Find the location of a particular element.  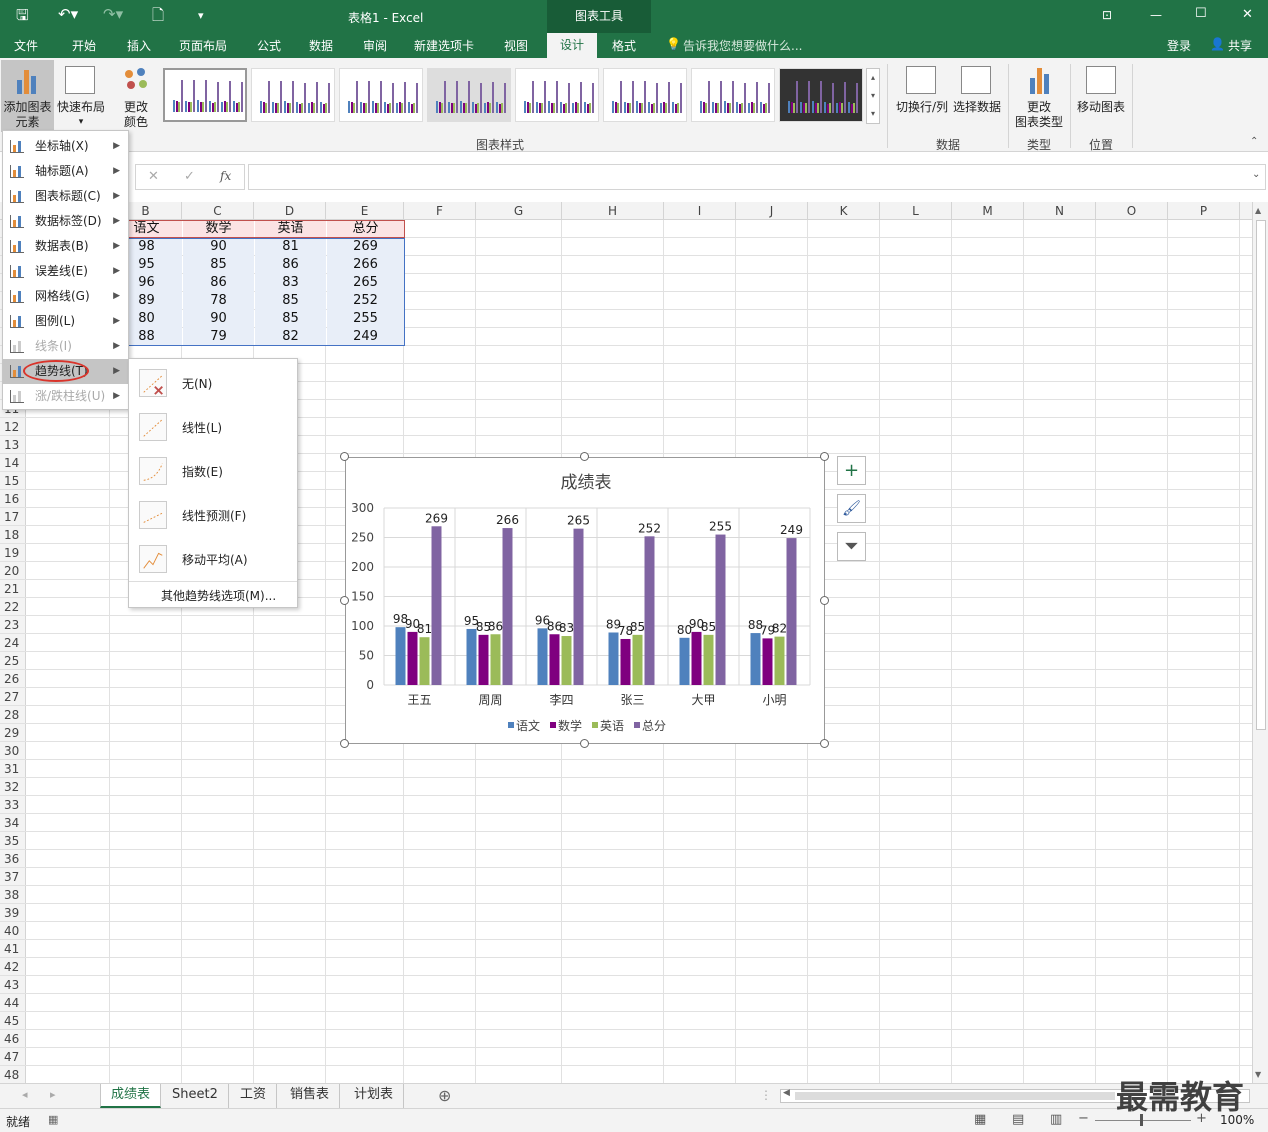

chart-styles-brush-icon: 🖌 is located at coordinates (851, 508).